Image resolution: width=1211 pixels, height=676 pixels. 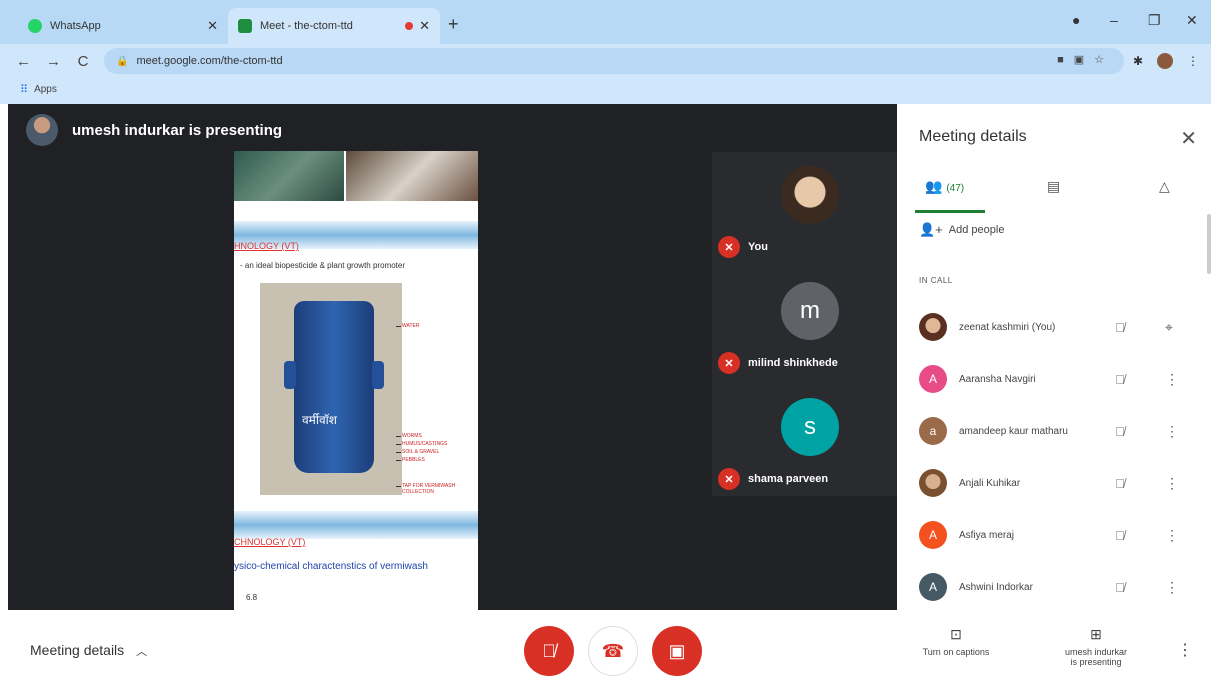 What do you see at coordinates (956, 652) in the screenshot?
I see `captions-label: Turn on captions` at bounding box center [956, 652].